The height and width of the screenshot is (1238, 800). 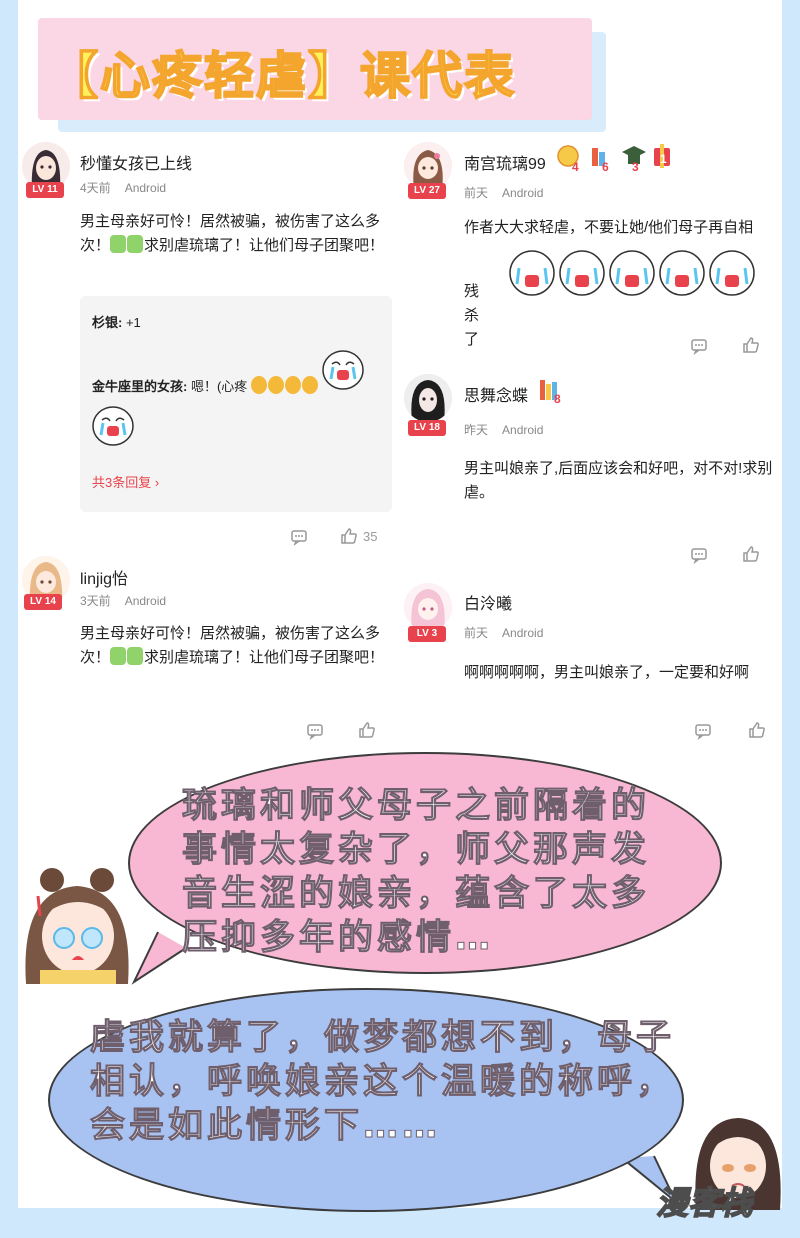 I want to click on page-title: 【心疼轻虐】课代表, so click(x=281, y=76).